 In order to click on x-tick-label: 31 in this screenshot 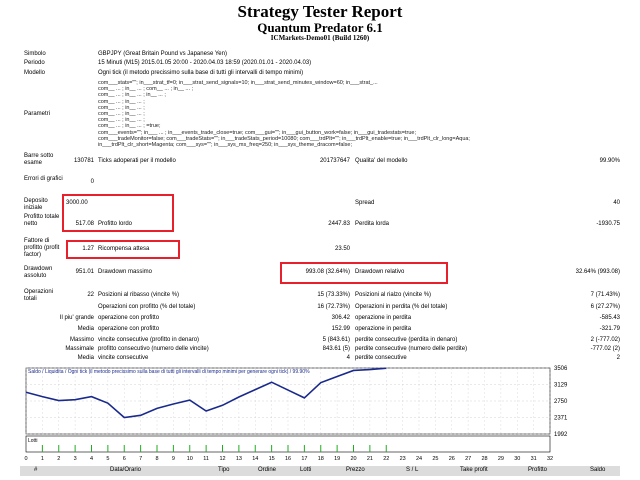, I will do `click(534, 459)`.